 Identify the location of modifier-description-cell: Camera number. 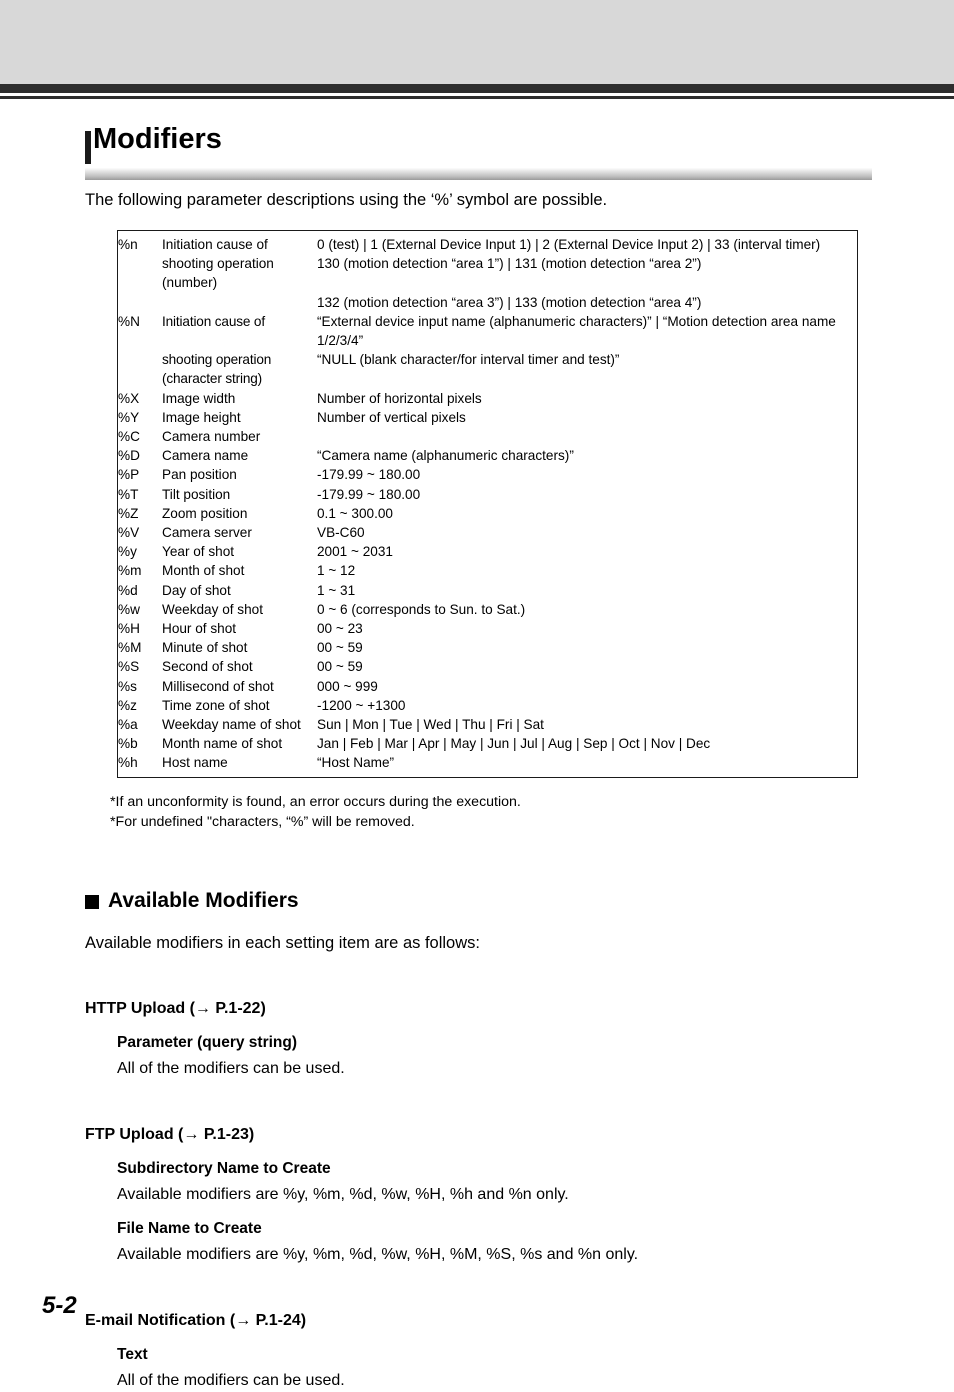
(211, 437).